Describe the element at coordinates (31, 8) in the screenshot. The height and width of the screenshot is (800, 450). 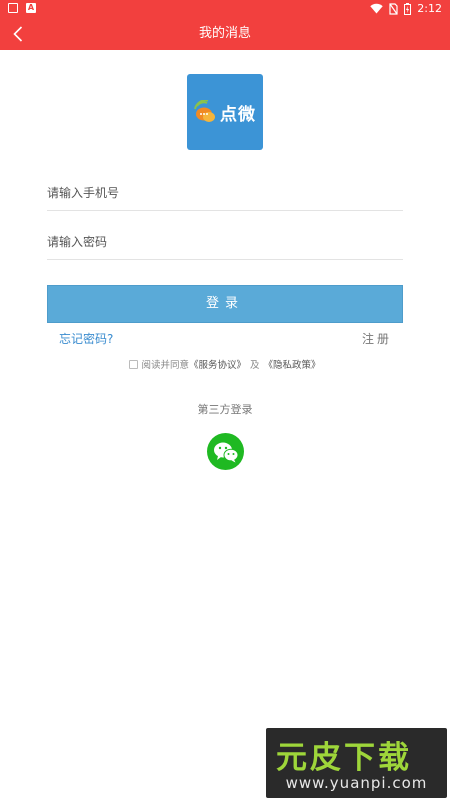
I see `a-notification-icon: A` at that location.